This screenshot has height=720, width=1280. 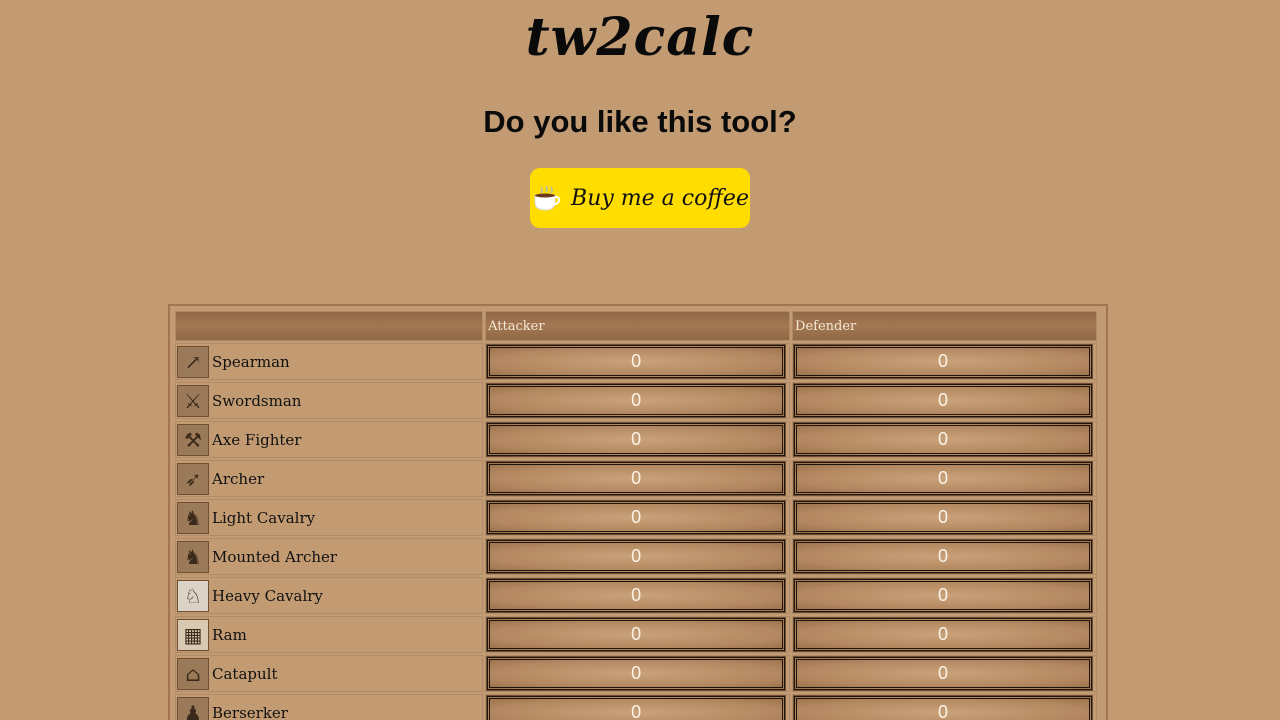 I want to click on unit-column-header, so click(x=329, y=326).